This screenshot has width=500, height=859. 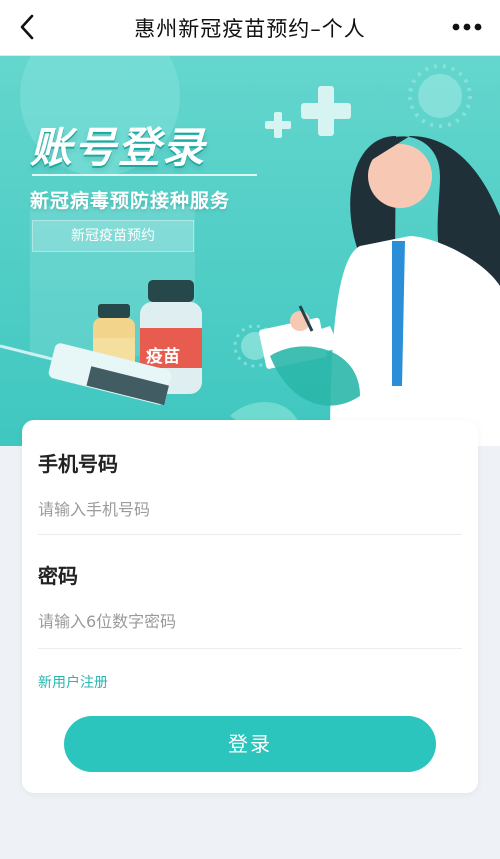 What do you see at coordinates (249, 509) in the screenshot?
I see `phone-input` at bounding box center [249, 509].